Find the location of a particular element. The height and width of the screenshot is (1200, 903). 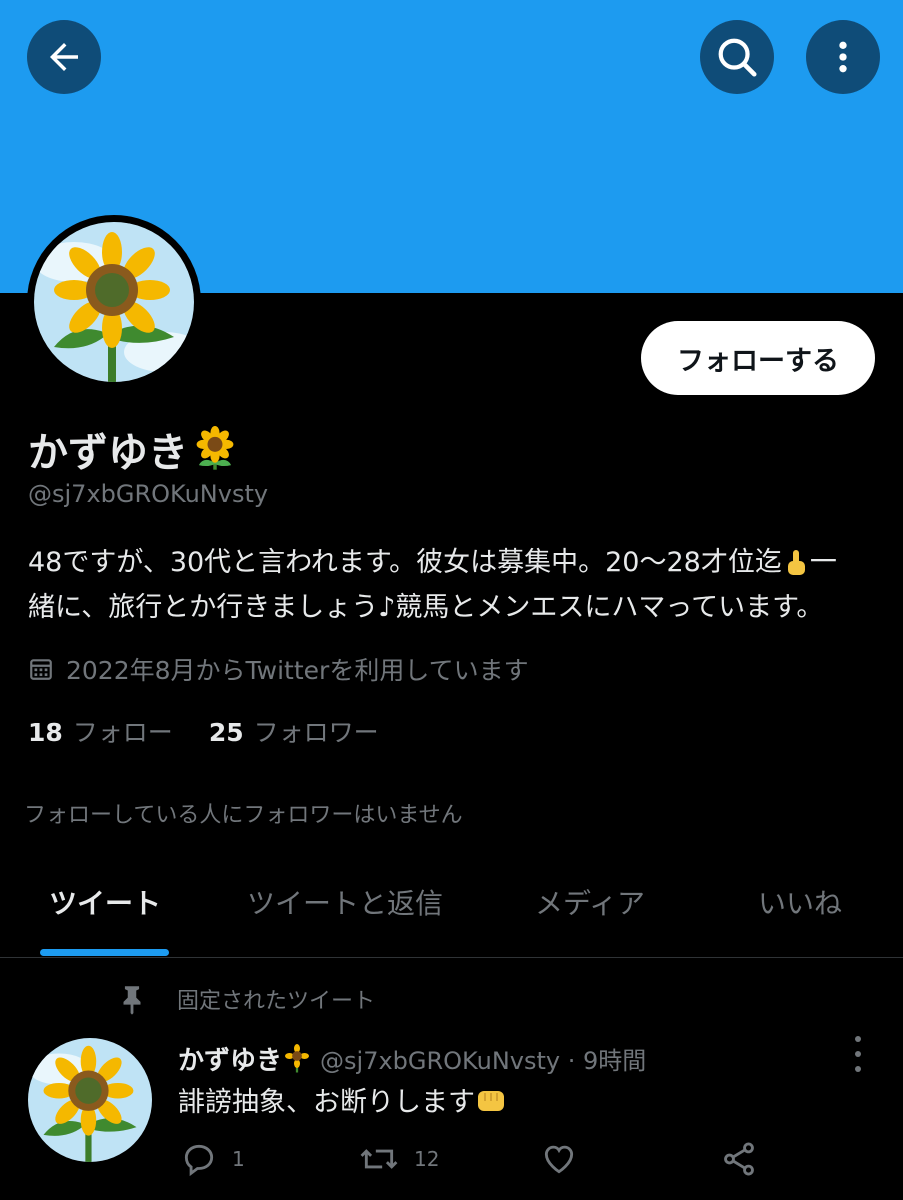

mutual-followers-note: フォローしている人にフォロワーはいません is located at coordinates (243, 815).